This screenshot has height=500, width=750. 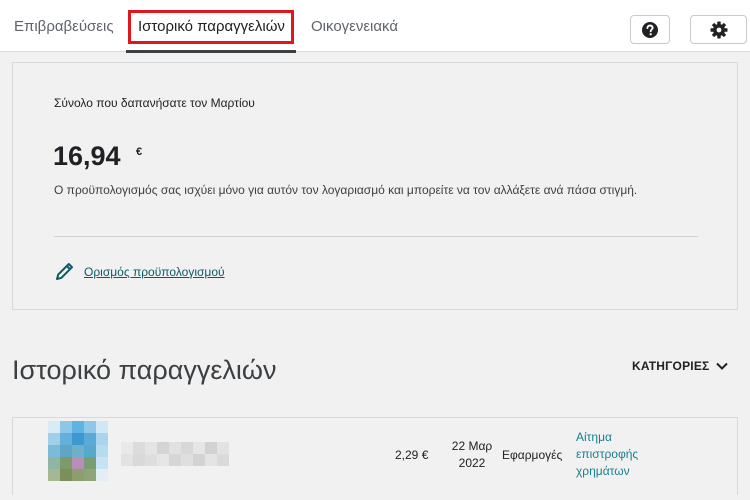 What do you see at coordinates (139, 152) in the screenshot?
I see `currency-symbol: €` at bounding box center [139, 152].